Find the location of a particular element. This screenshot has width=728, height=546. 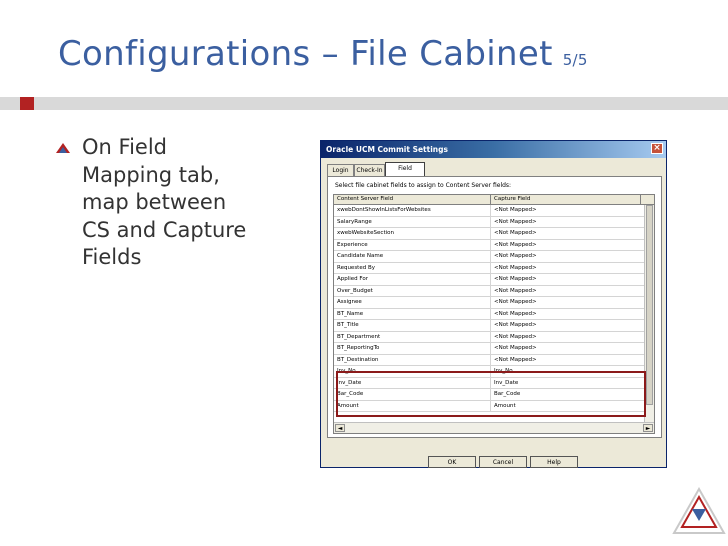

close-button: × is located at coordinates (657, 148).